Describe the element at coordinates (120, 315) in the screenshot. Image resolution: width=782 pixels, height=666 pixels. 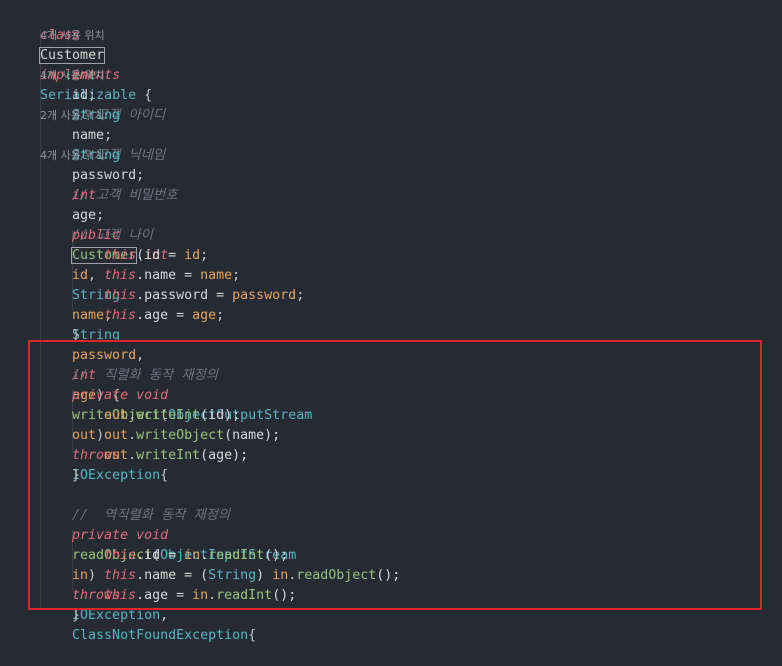
I see `keyword-this: this` at that location.